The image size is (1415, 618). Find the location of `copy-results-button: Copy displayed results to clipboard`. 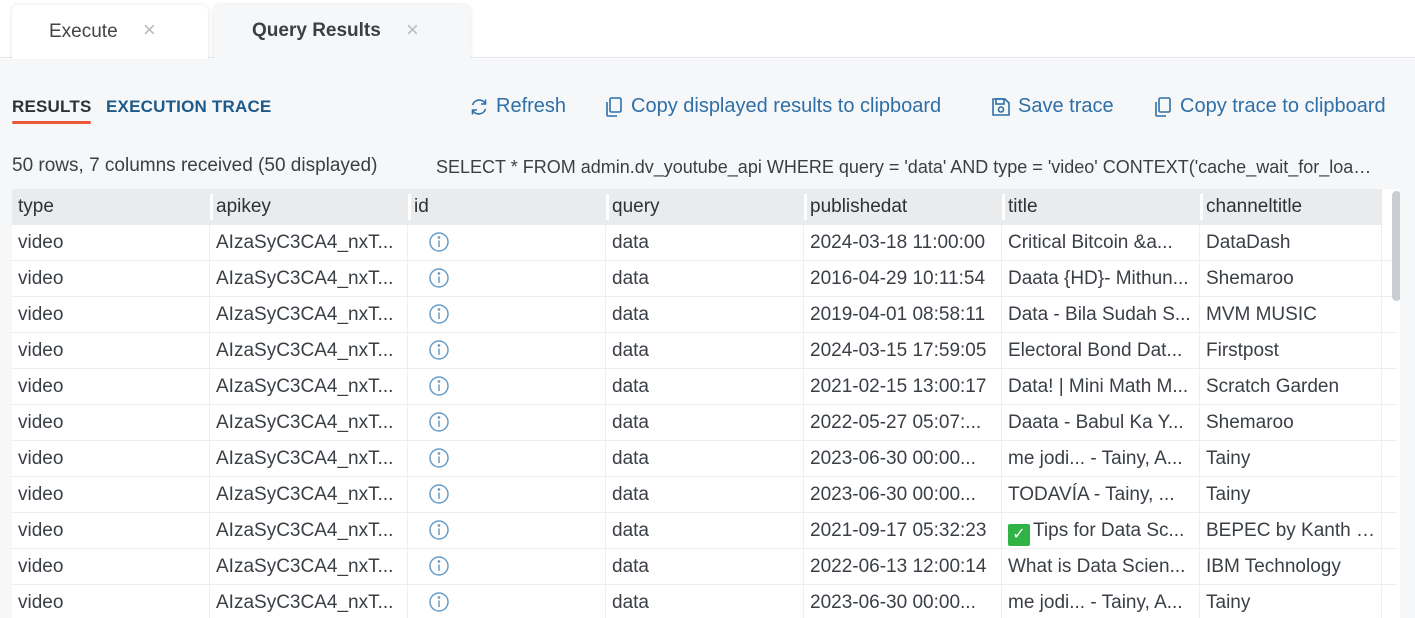

copy-results-button: Copy displayed results to clipboard is located at coordinates (772, 106).